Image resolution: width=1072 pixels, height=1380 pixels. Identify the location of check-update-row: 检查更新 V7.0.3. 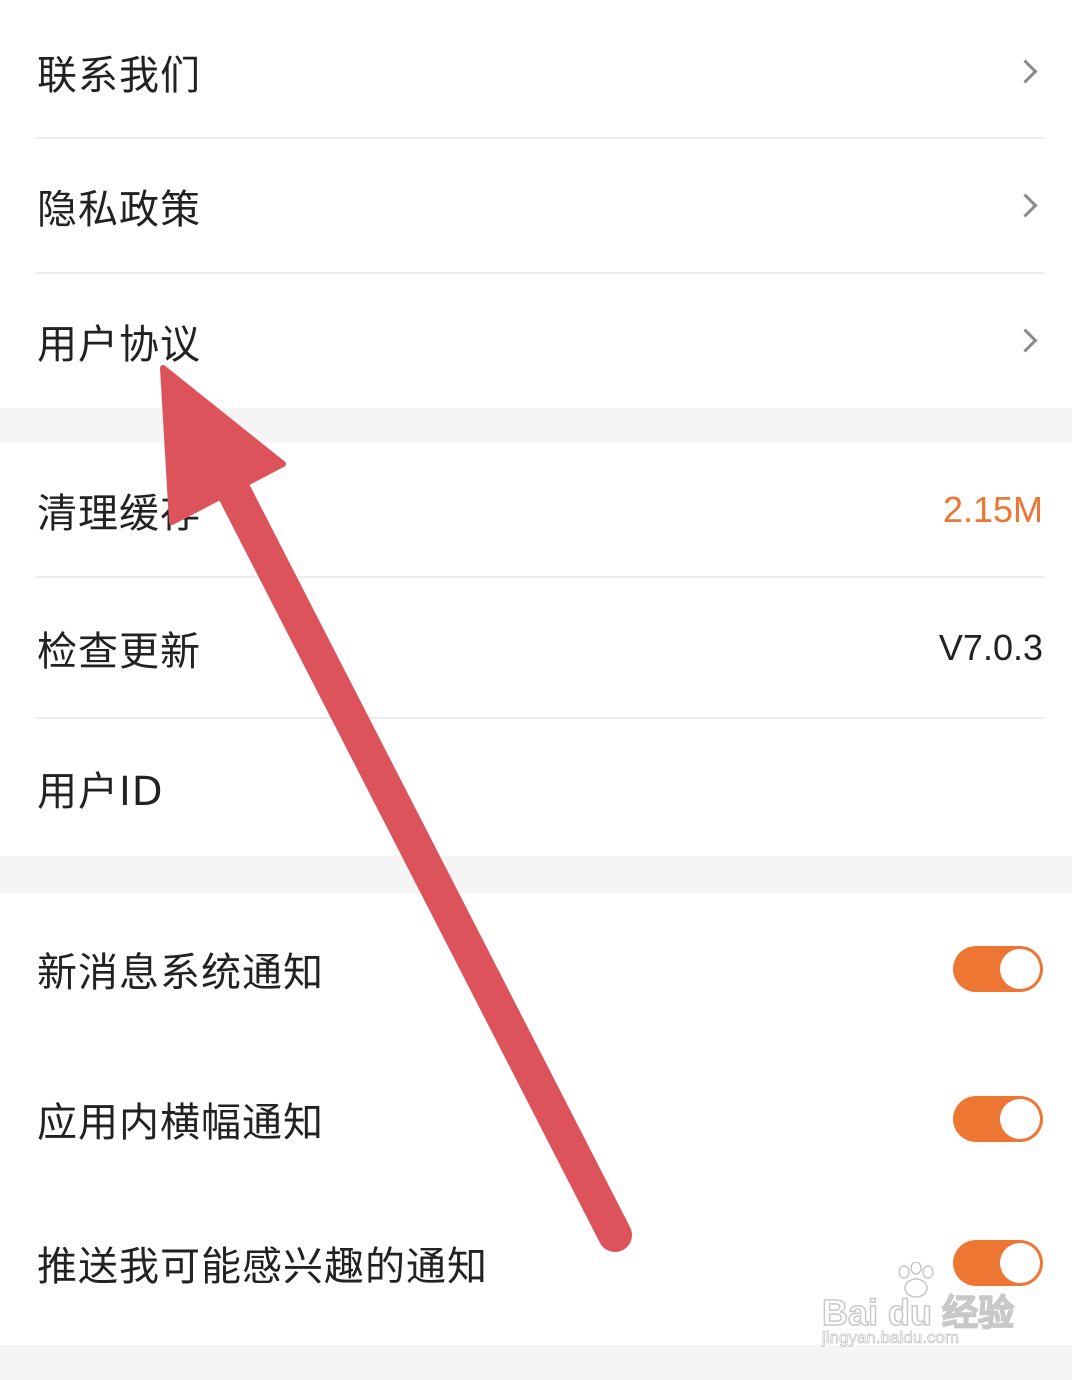
(536, 647).